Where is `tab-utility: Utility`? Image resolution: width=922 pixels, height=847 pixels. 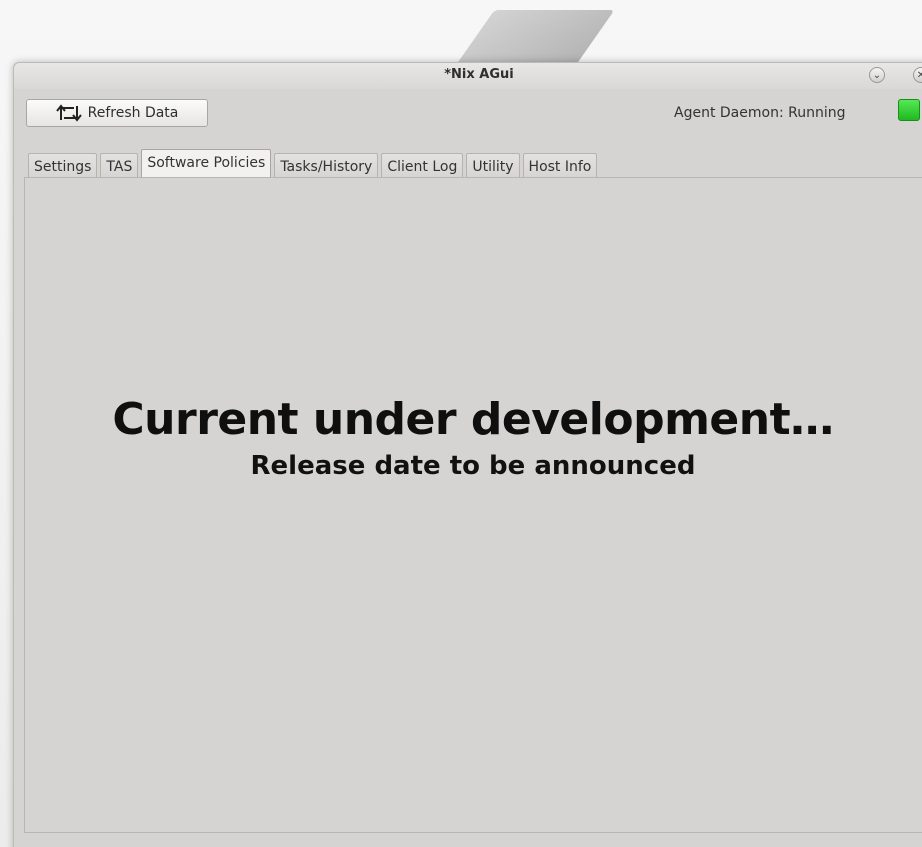
tab-utility: Utility is located at coordinates (493, 166).